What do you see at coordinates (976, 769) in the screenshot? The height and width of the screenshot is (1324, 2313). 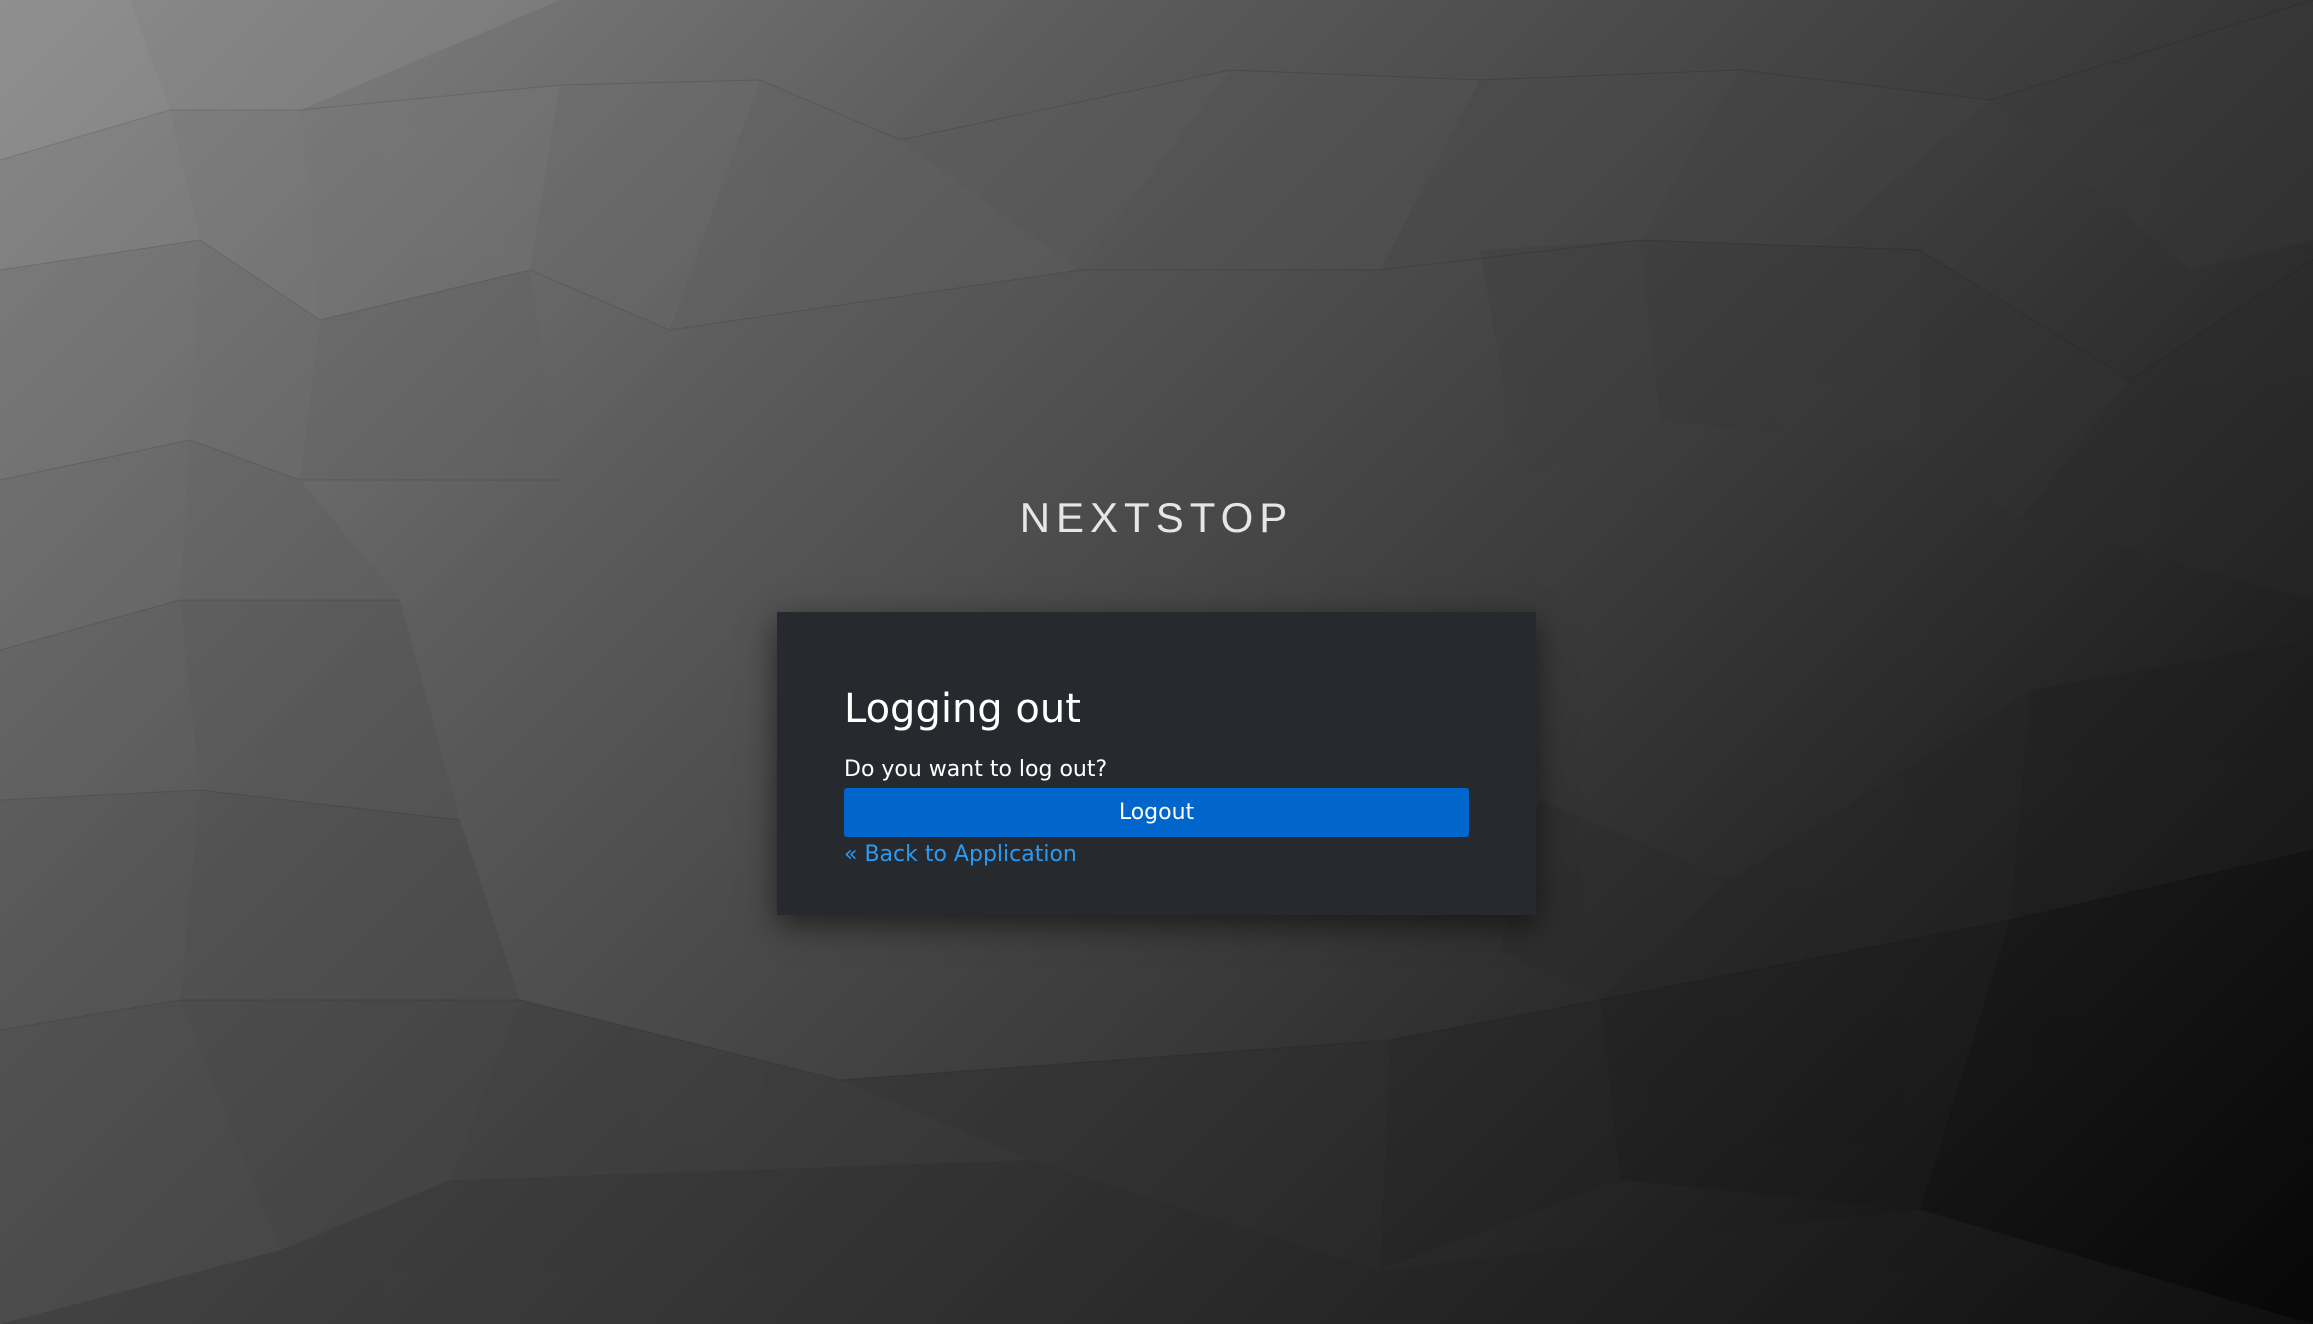 I see `logout-prompt: Do you want to log out?` at bounding box center [976, 769].